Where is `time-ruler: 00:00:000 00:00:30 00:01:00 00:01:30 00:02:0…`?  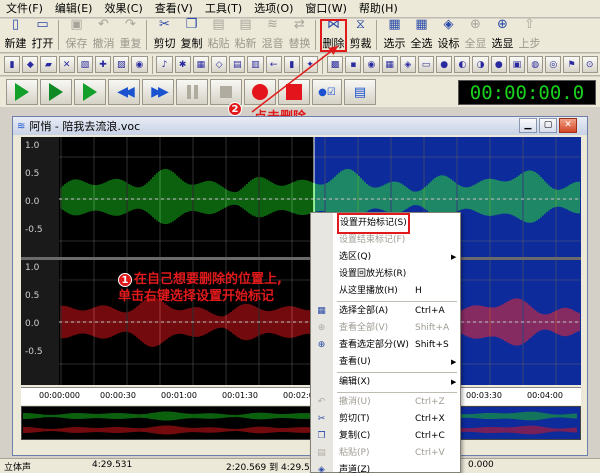
time-ruler: 00:00:000 00:00:30 00:01:00 00:01:30 00:02:0… is located at coordinates (301, 396).